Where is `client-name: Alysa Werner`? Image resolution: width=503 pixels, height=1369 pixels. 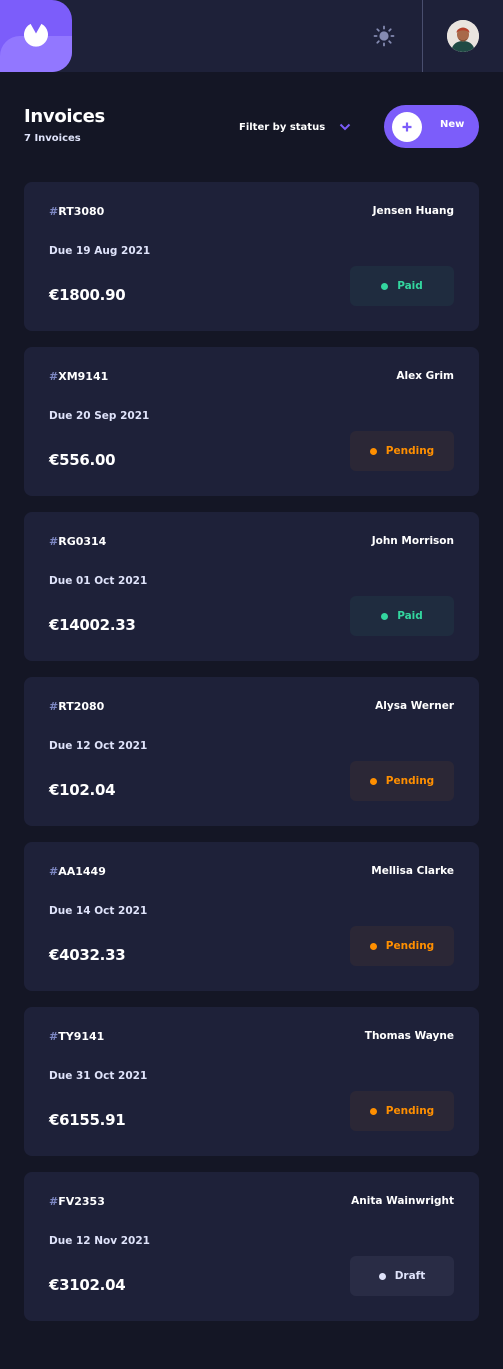
client-name: Alysa Werner is located at coordinates (414, 706).